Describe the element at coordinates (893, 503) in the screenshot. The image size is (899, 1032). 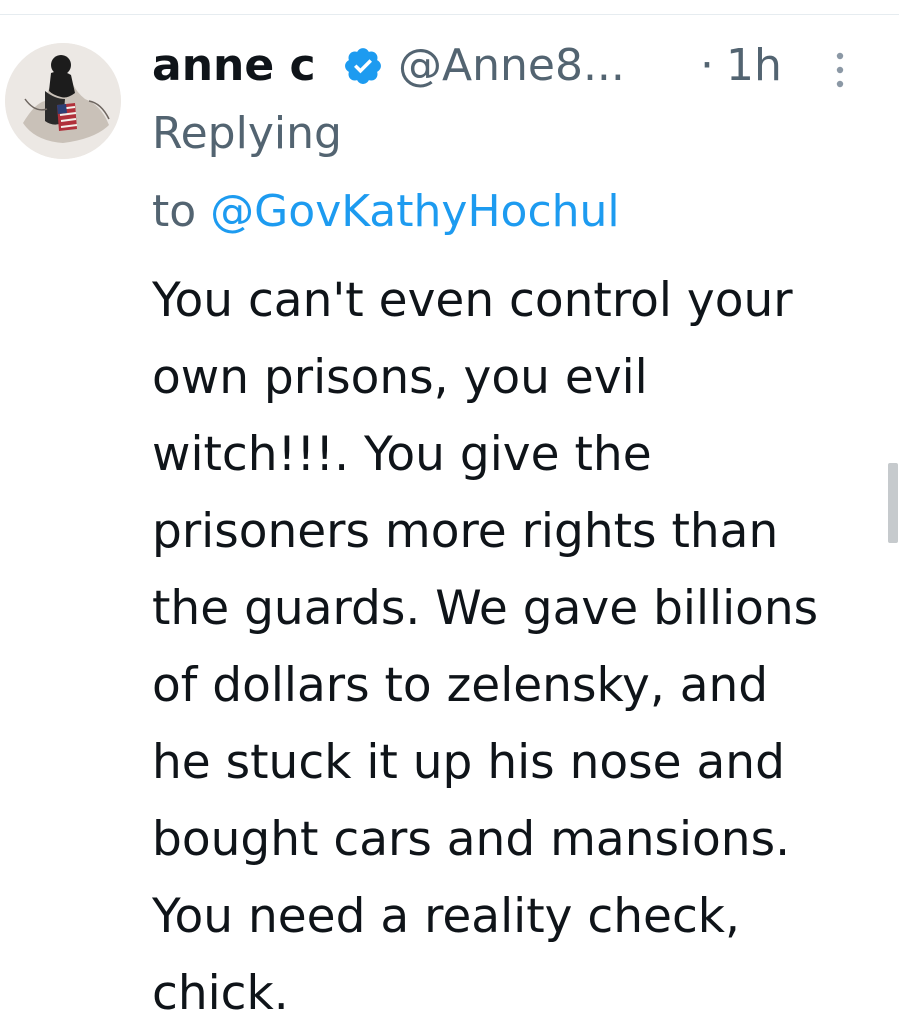
I see `scrollbar-thumb` at that location.